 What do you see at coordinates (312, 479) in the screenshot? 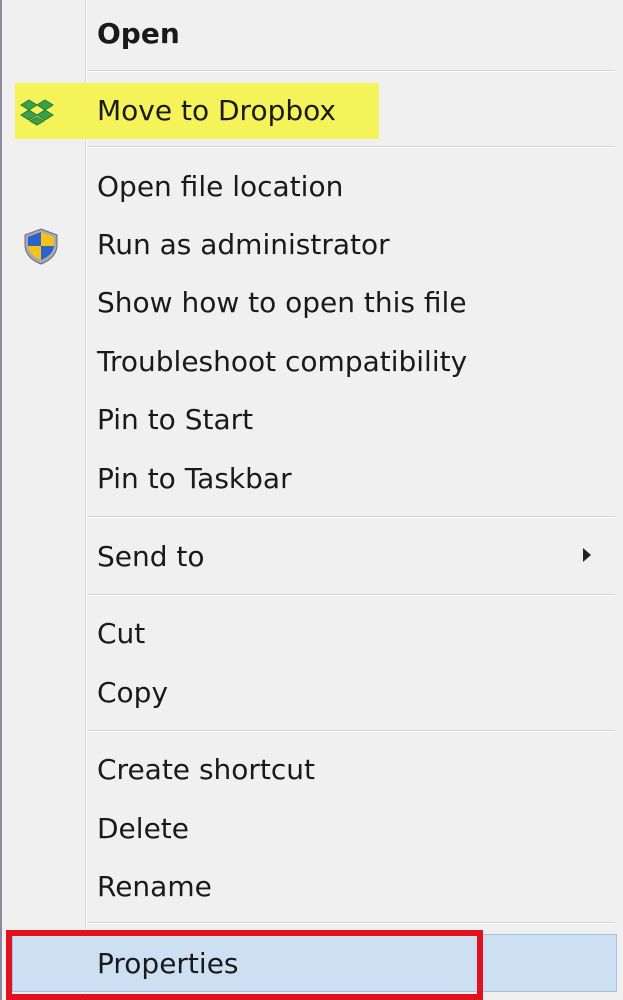
I see `menu-item-pin-to-taskbar: Pin to Taskbar` at bounding box center [312, 479].